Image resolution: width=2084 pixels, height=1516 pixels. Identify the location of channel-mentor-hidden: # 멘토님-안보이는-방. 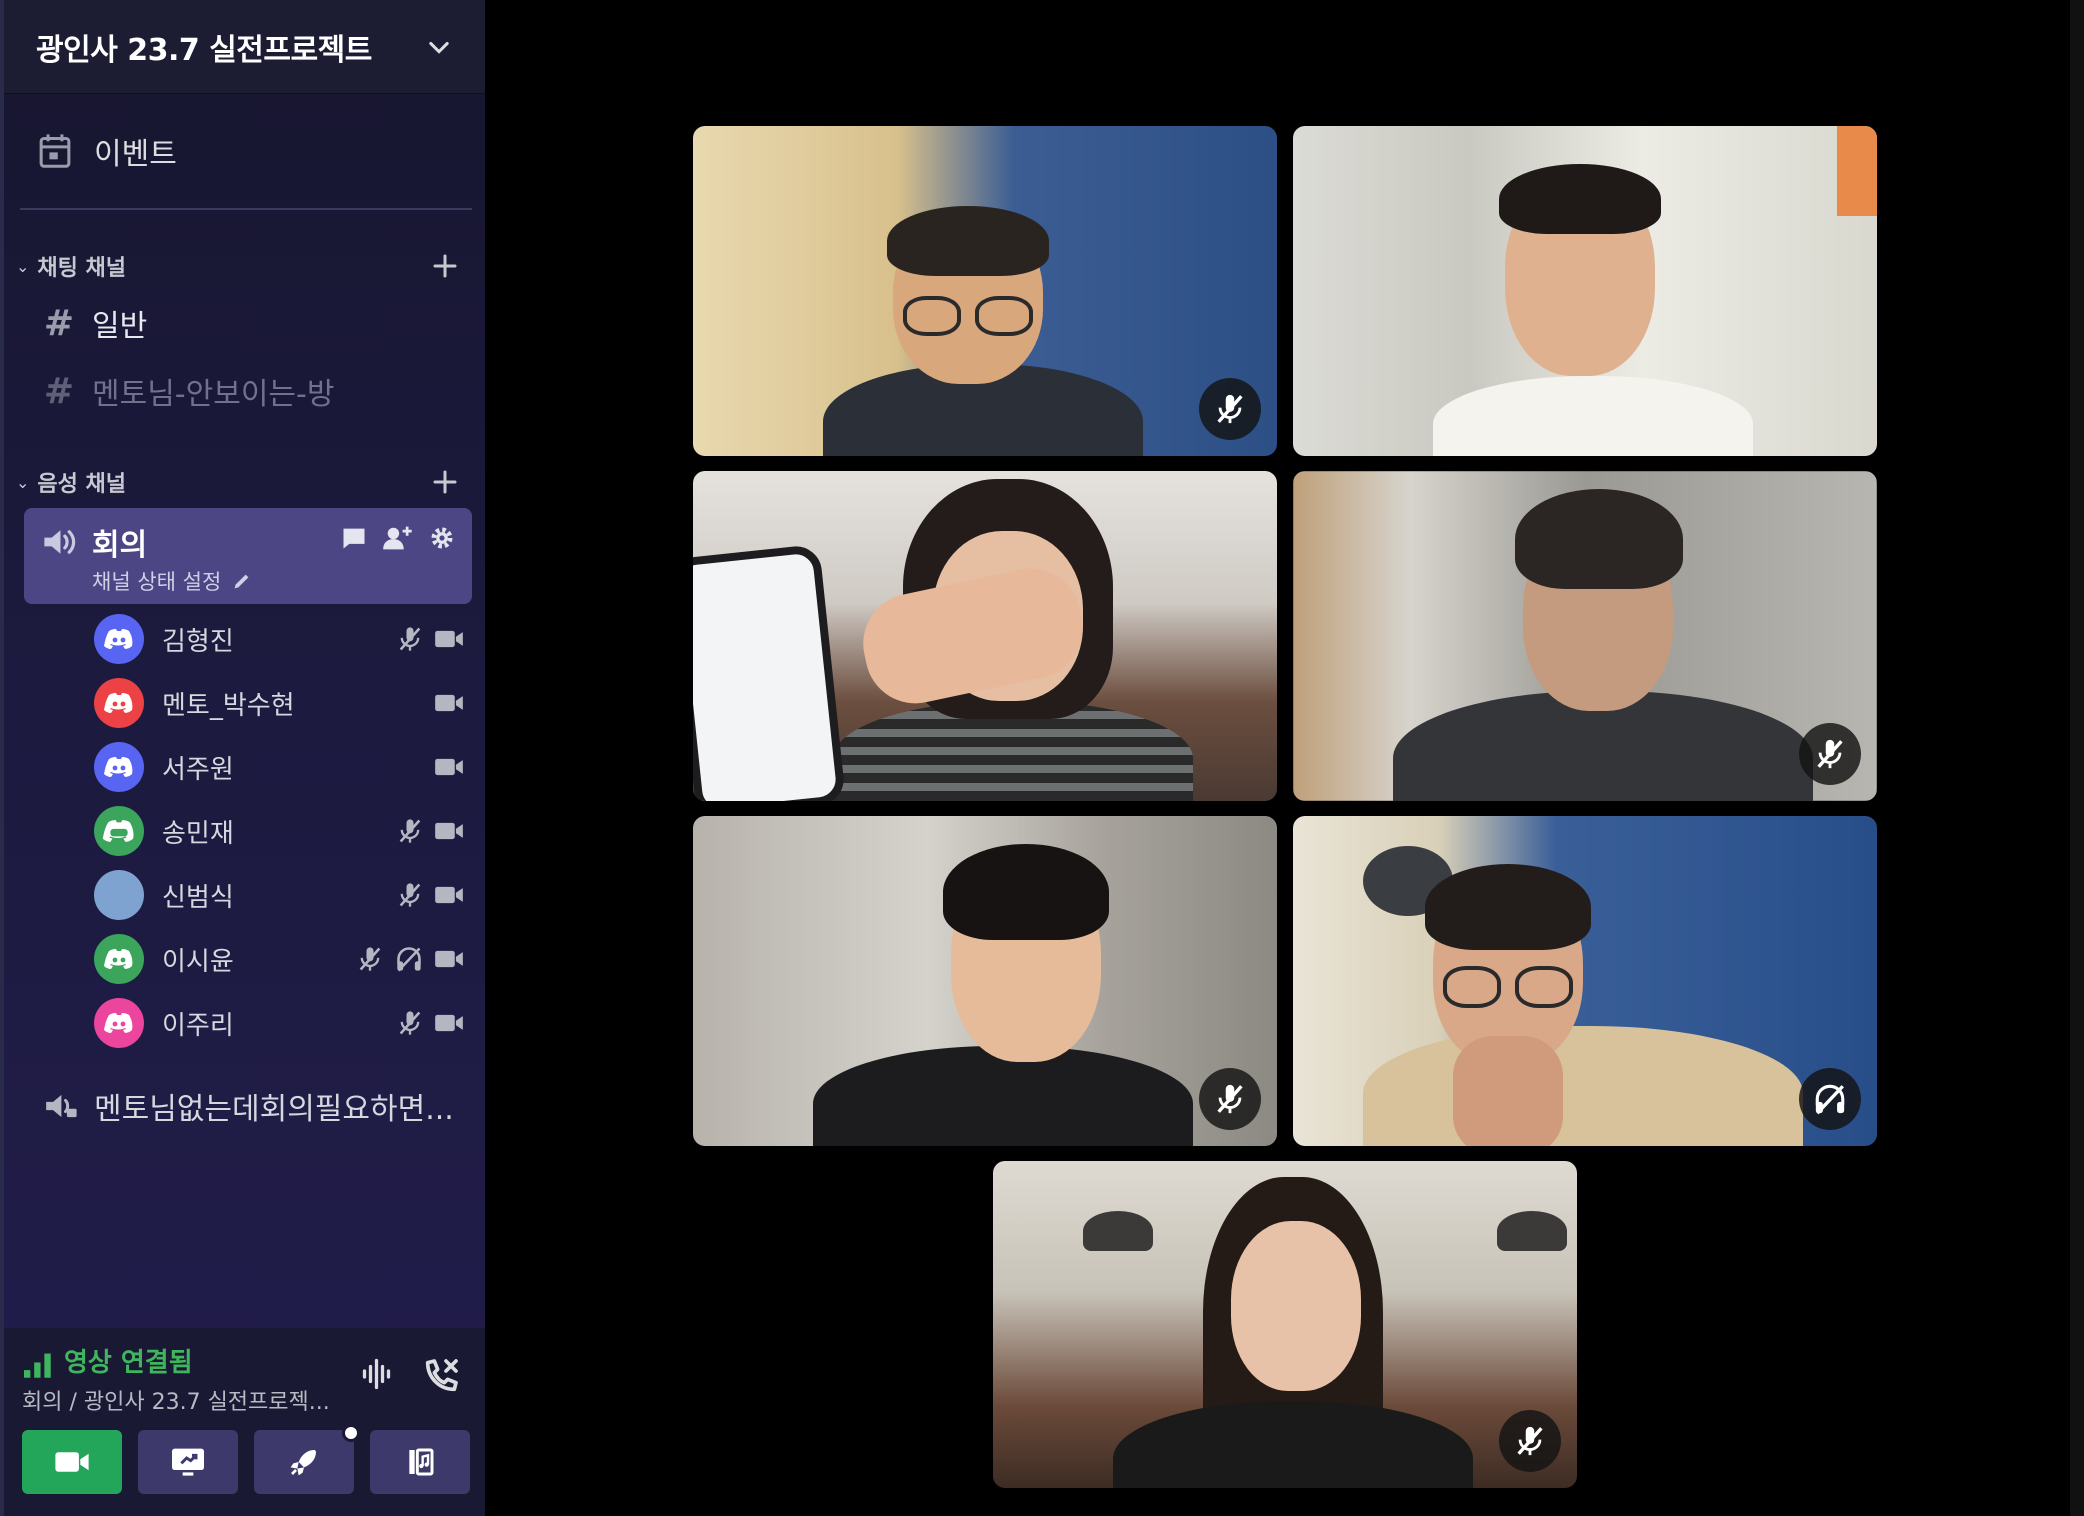
(188, 391).